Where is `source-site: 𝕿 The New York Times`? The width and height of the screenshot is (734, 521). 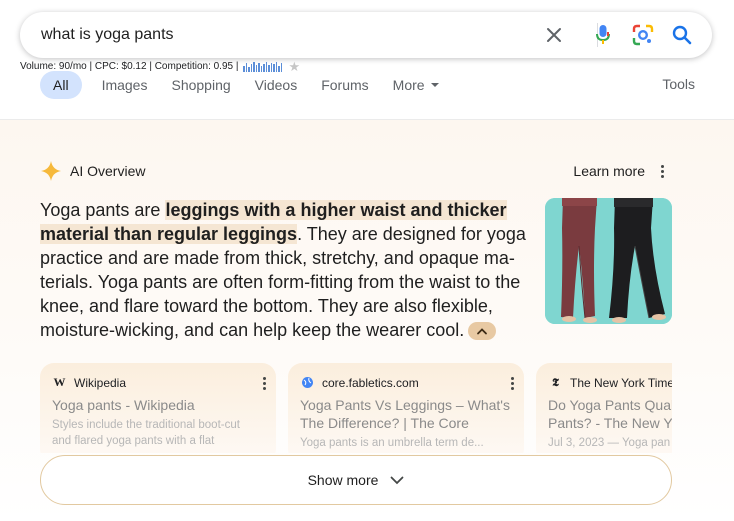 source-site: 𝕿 The New York Times is located at coordinates (610, 382).